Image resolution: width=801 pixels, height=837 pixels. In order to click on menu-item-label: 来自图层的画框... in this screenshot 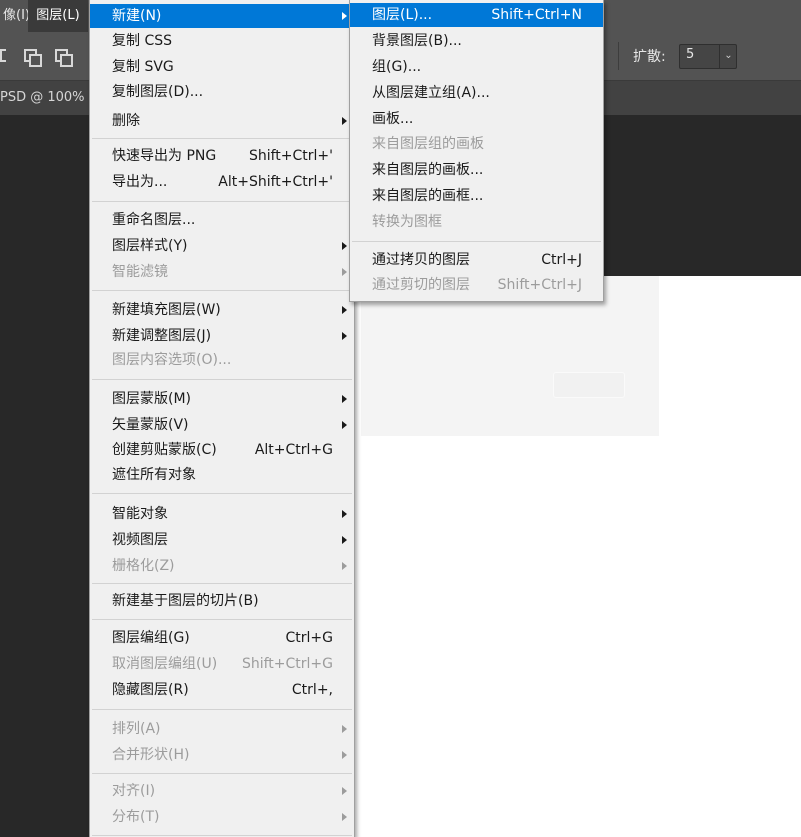, I will do `click(428, 196)`.